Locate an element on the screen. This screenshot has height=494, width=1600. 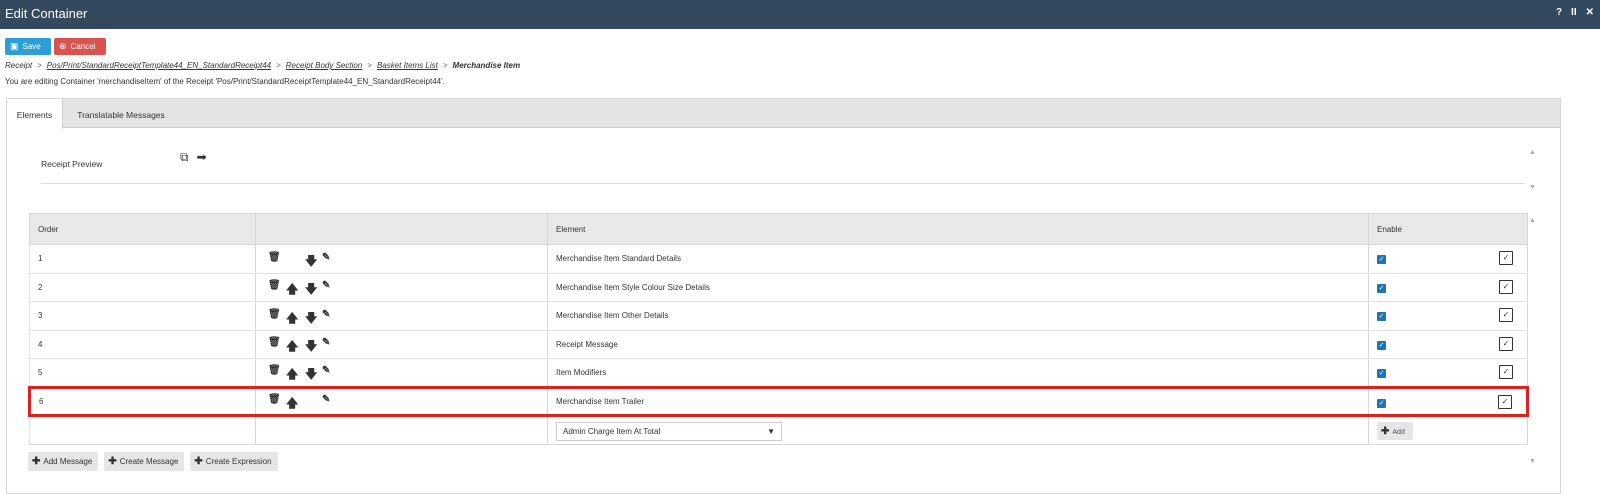
receipt-preview-label: Receipt Preview is located at coordinates (72, 164).